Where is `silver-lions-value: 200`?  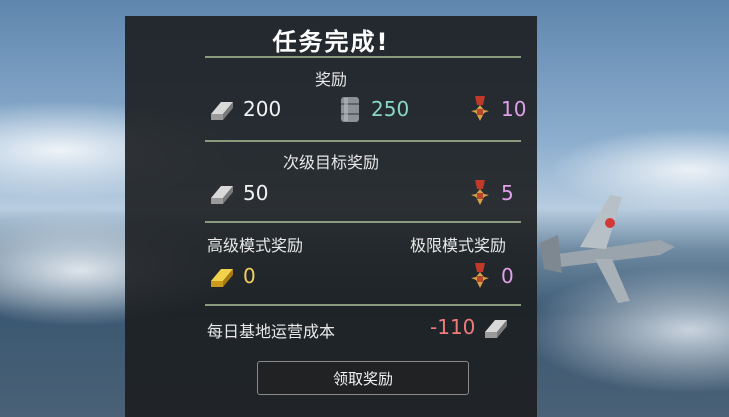
silver-lions-value: 200 is located at coordinates (262, 109).